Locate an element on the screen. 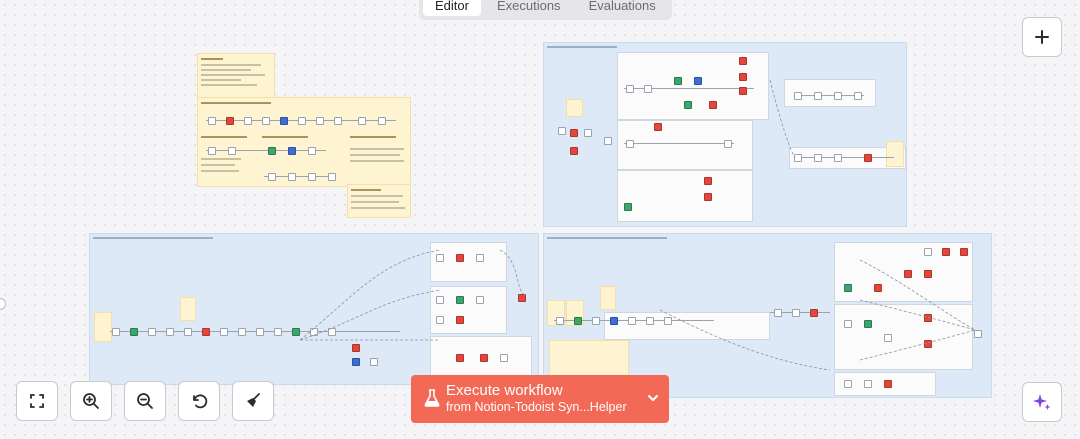 The height and width of the screenshot is (439, 1080). execute-workflow-label: Execute workflow is located at coordinates (504, 390).